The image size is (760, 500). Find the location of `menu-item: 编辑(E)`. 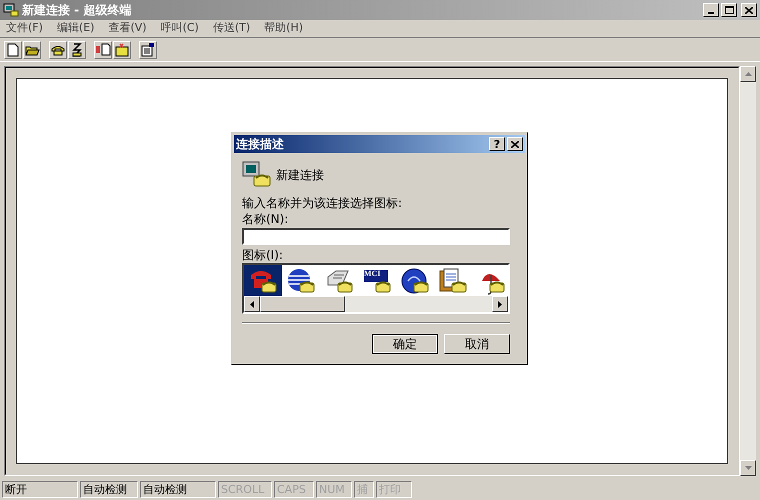

menu-item: 编辑(E) is located at coordinates (75, 28).